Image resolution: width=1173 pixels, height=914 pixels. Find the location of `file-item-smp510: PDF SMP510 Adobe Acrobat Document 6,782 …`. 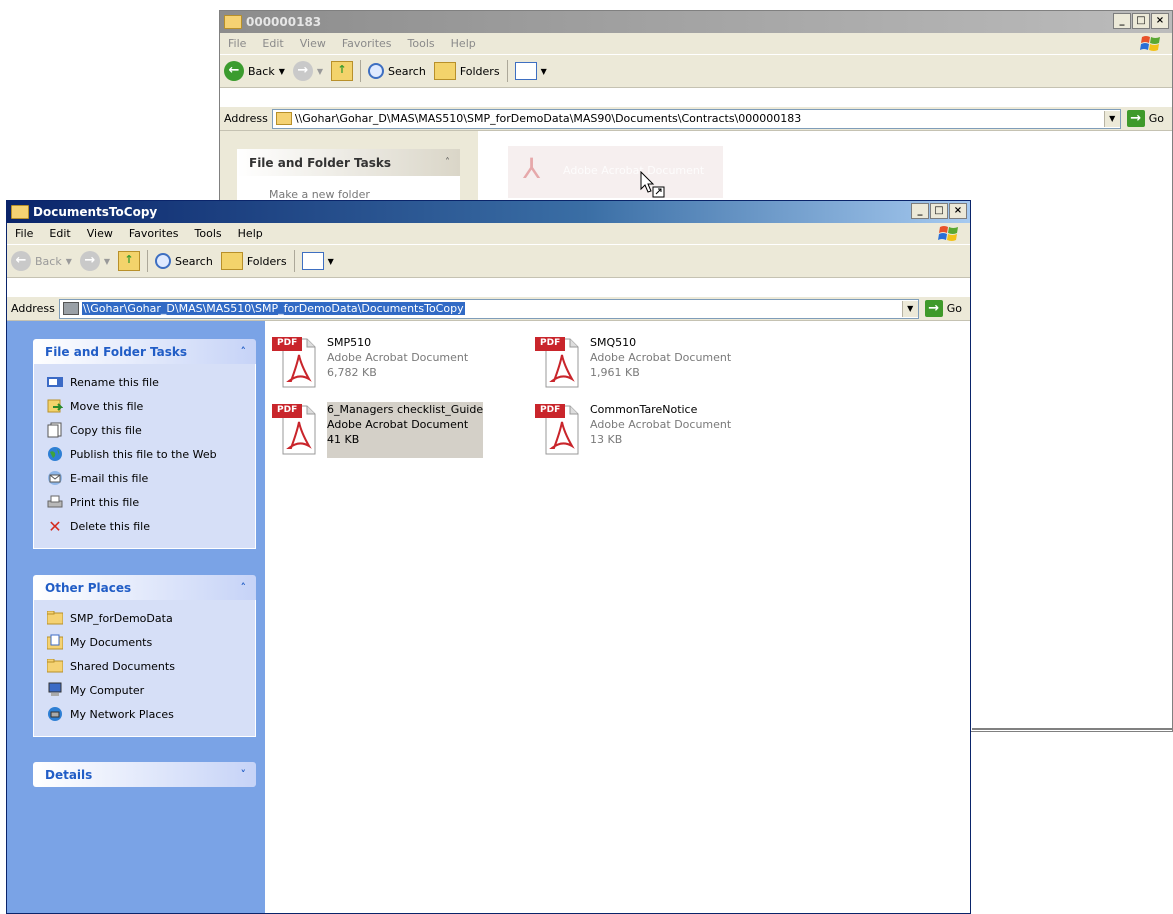

file-item-smp510: PDF SMP510 Adobe Acrobat Document 6,782 … is located at coordinates (369, 363).